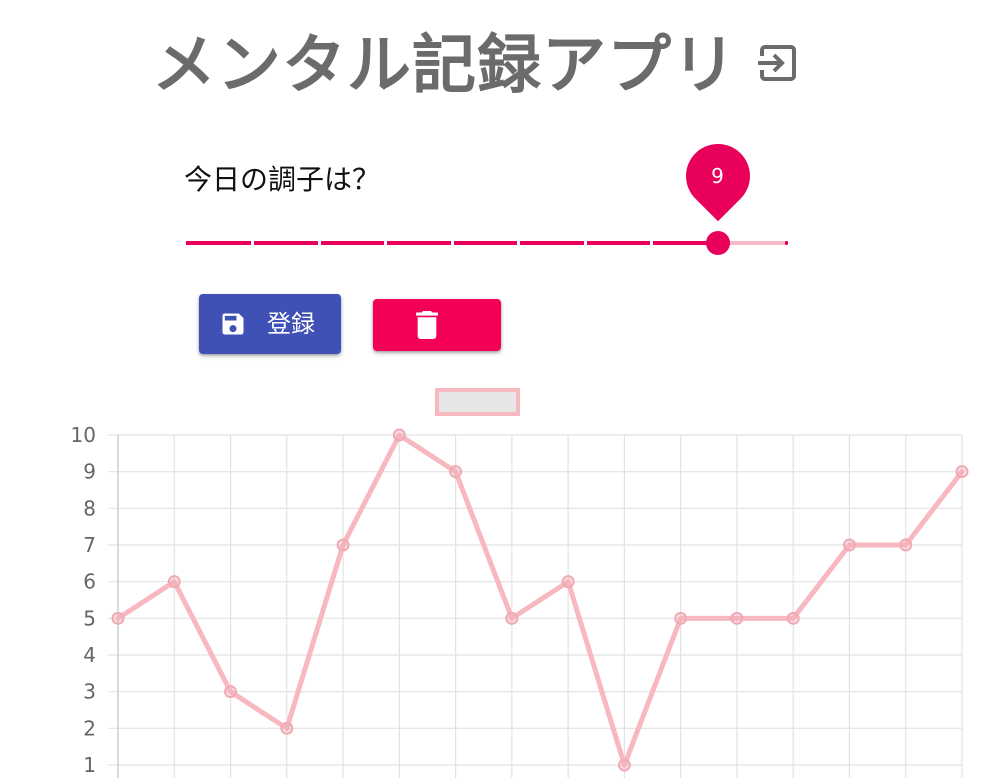  I want to click on y-tick-label: 1, so click(89, 765).